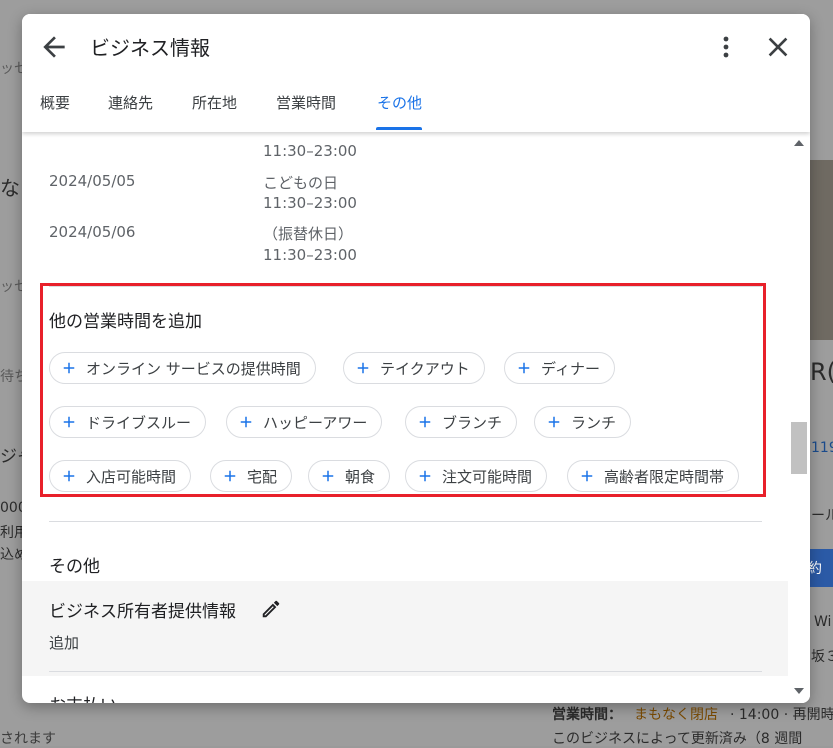 This screenshot has width=833, height=748. Describe the element at coordinates (487, 476) in the screenshot. I see `chip-label: 注文可能時間` at that location.